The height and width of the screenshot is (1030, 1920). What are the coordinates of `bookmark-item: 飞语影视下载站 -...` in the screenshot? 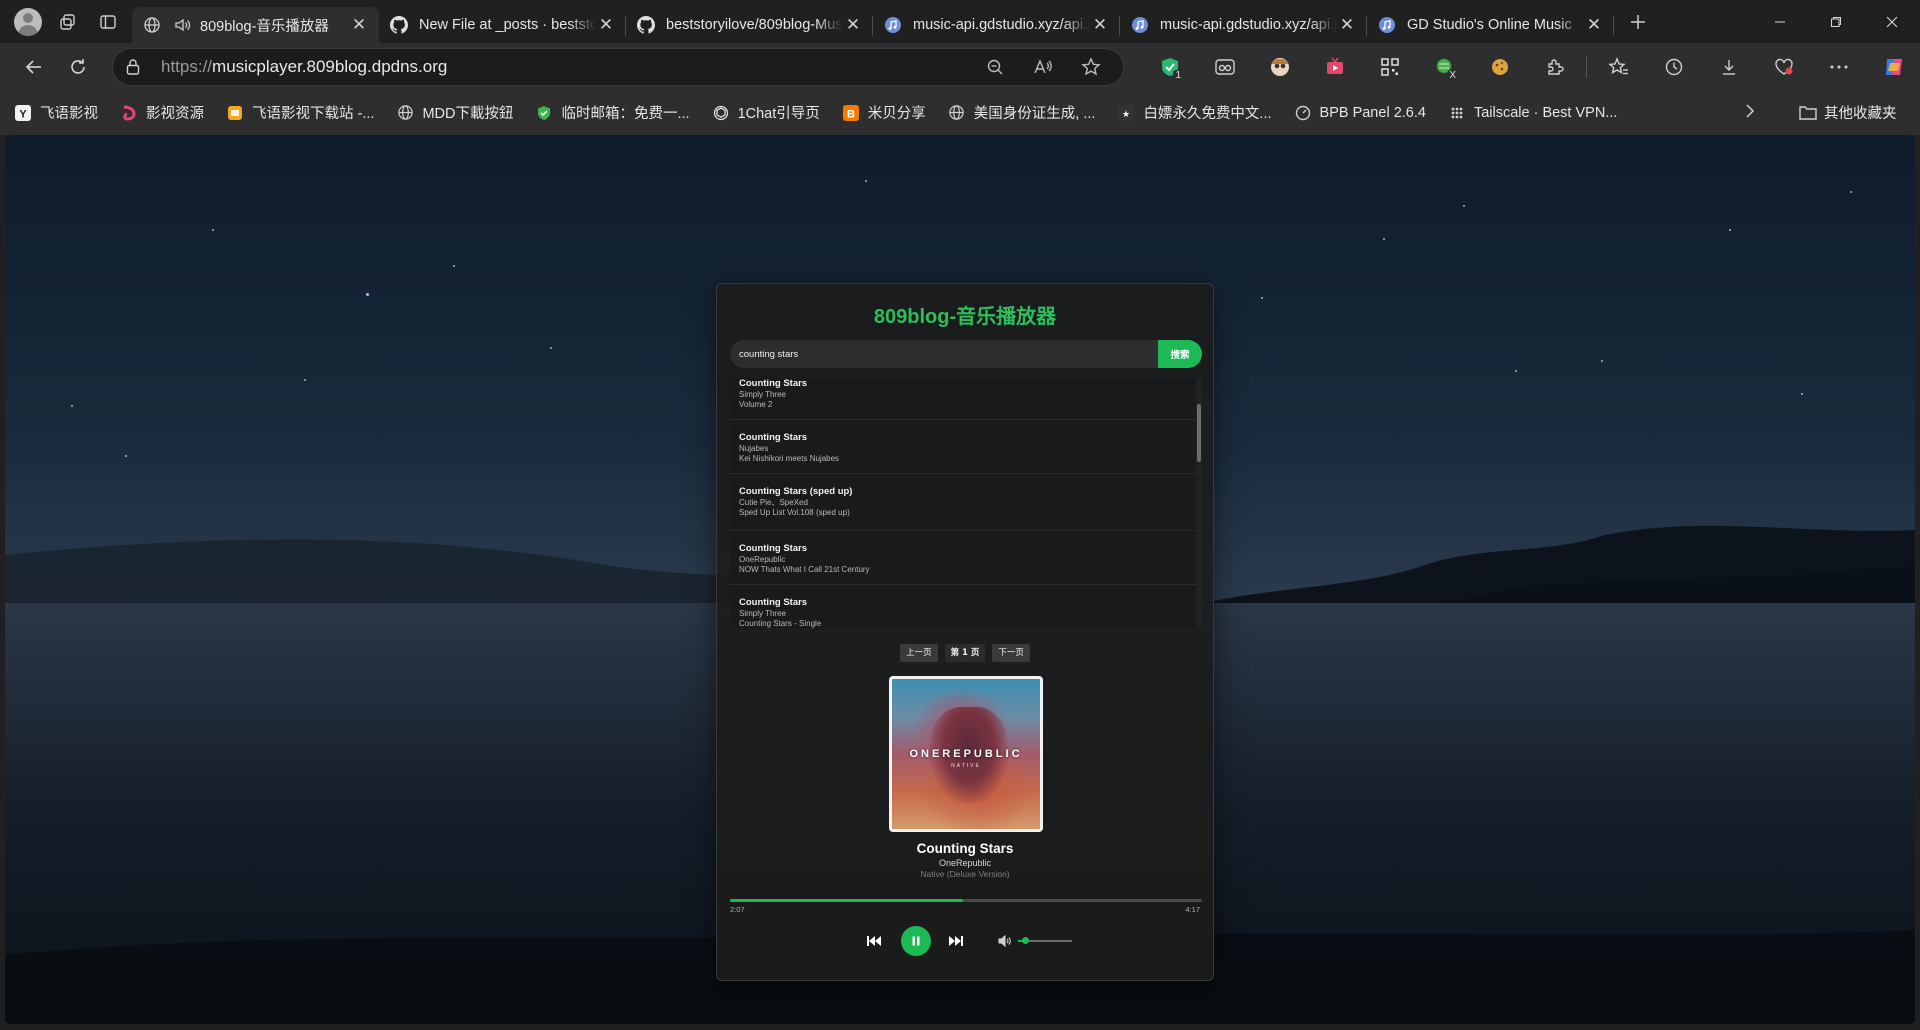 It's located at (300, 112).